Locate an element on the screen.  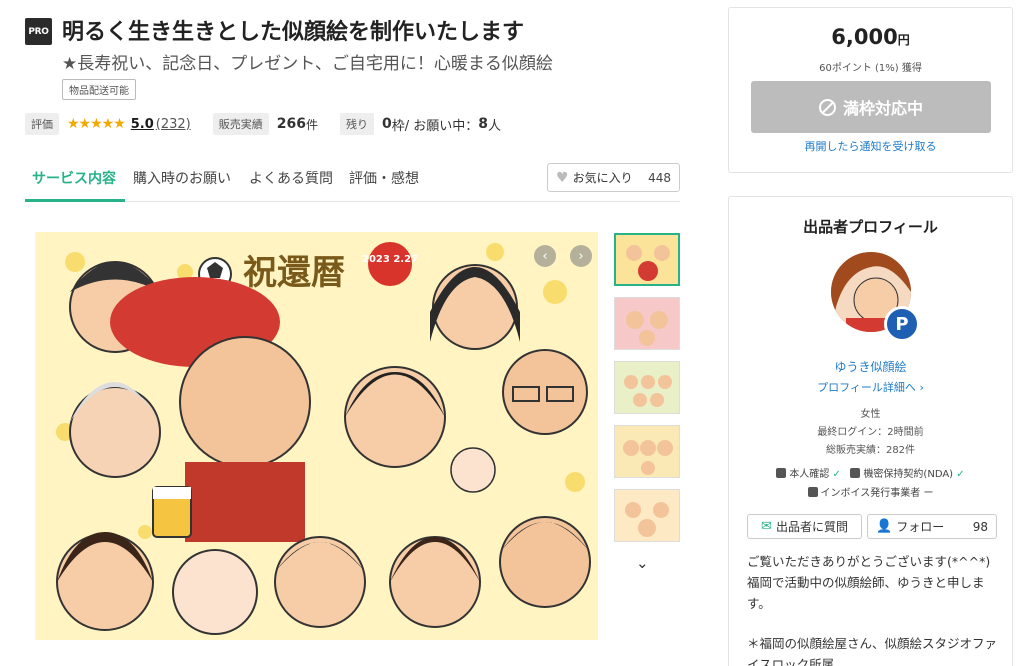
thumbnail-list is located at coordinates (647, 393).